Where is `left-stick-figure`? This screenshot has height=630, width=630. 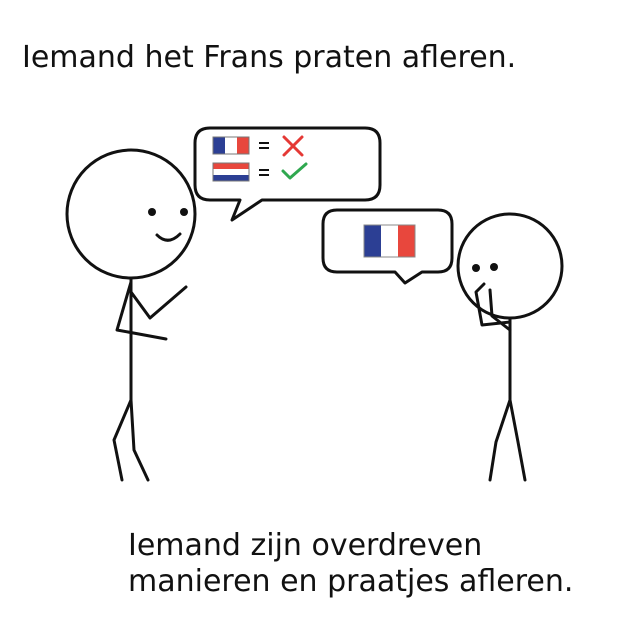
left-stick-figure is located at coordinates (131, 315).